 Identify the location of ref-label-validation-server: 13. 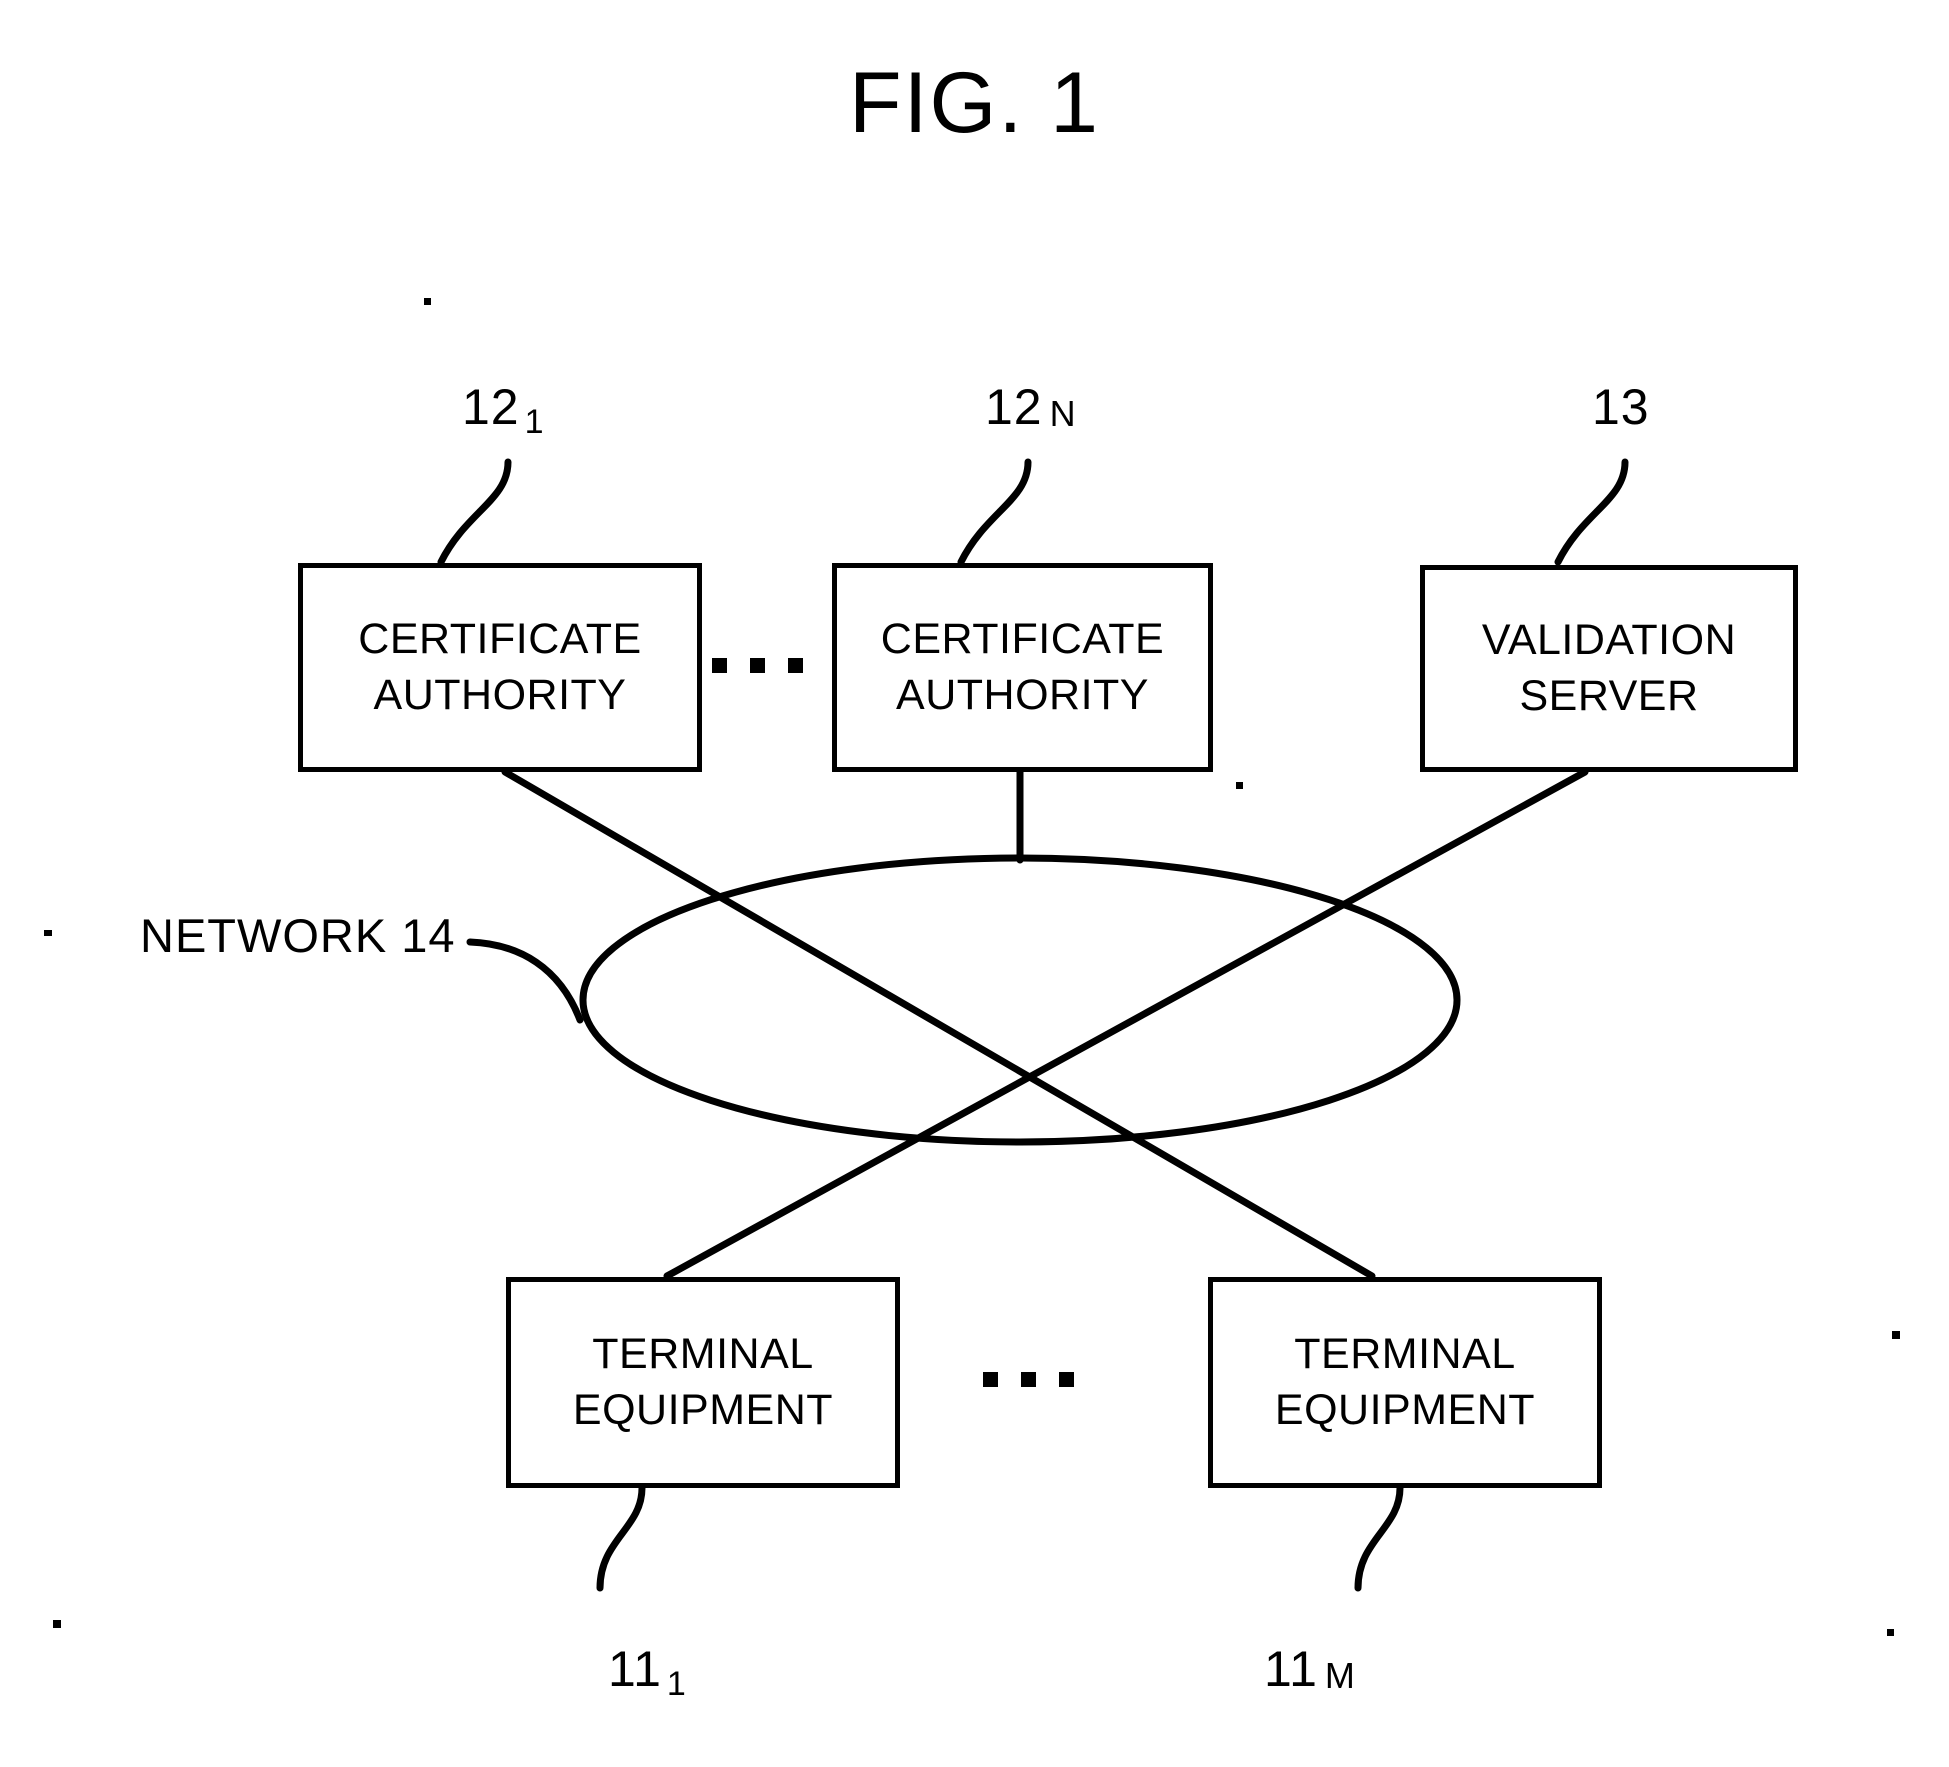
(1621, 407).